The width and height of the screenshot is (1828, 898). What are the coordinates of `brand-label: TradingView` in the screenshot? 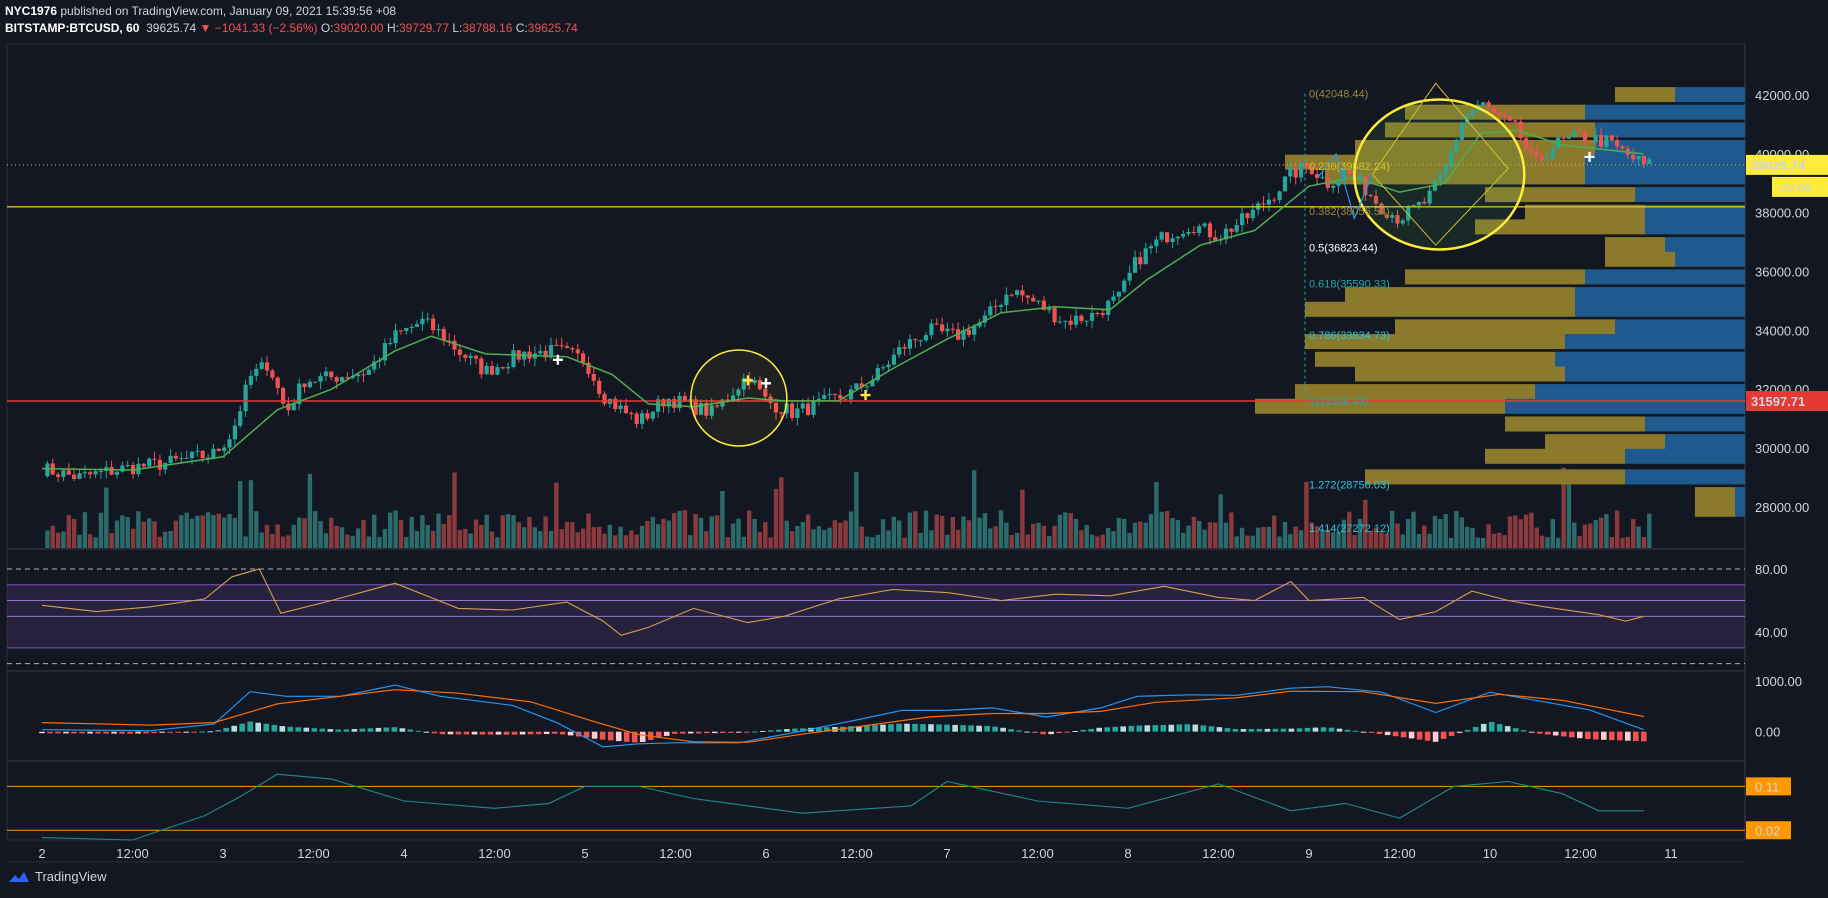 It's located at (71, 876).